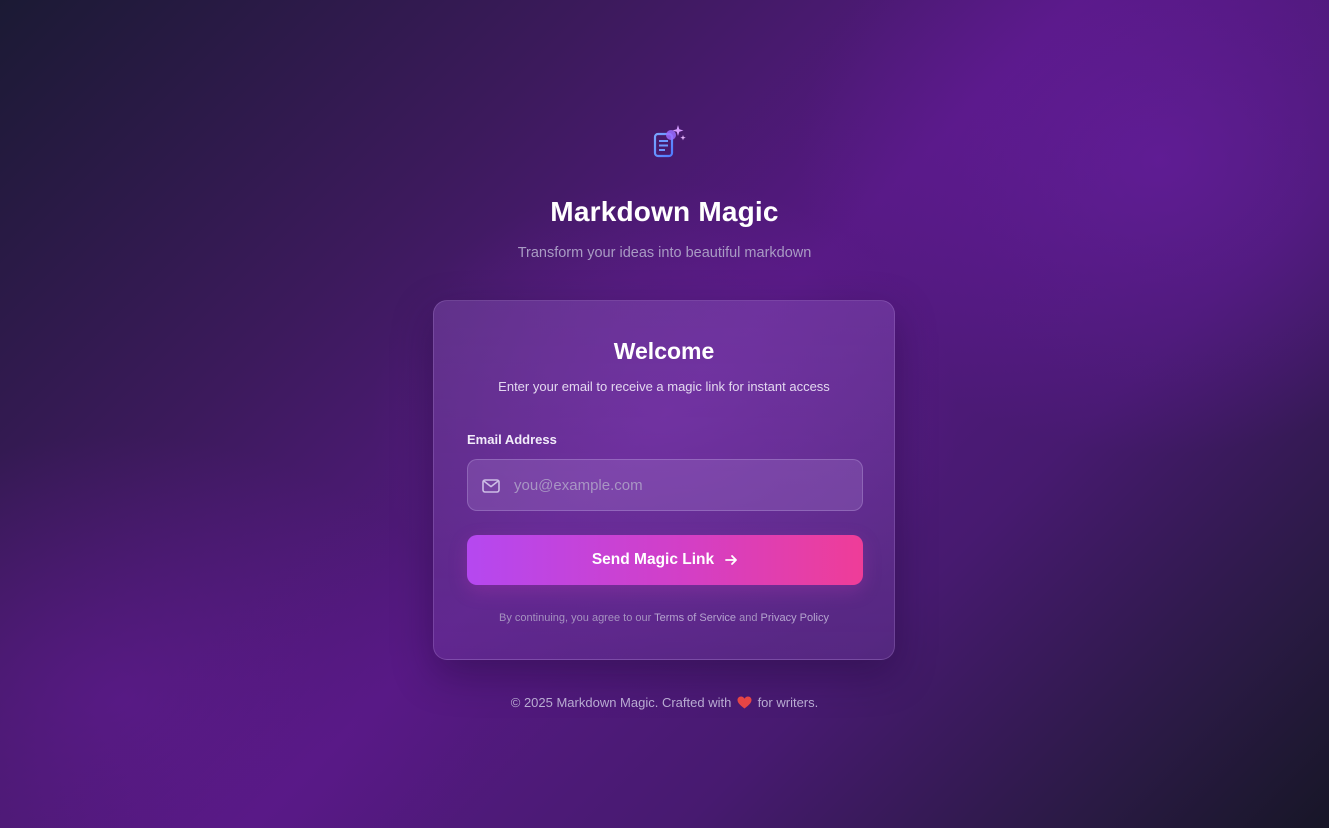  I want to click on send-magic-link-label: Send Magic Link, so click(653, 559).